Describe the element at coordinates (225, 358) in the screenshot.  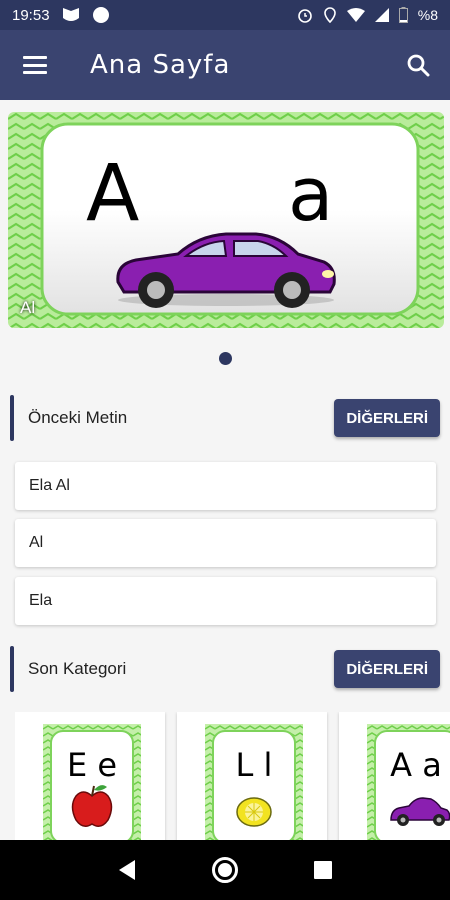
I see `carousel-indicator` at that location.